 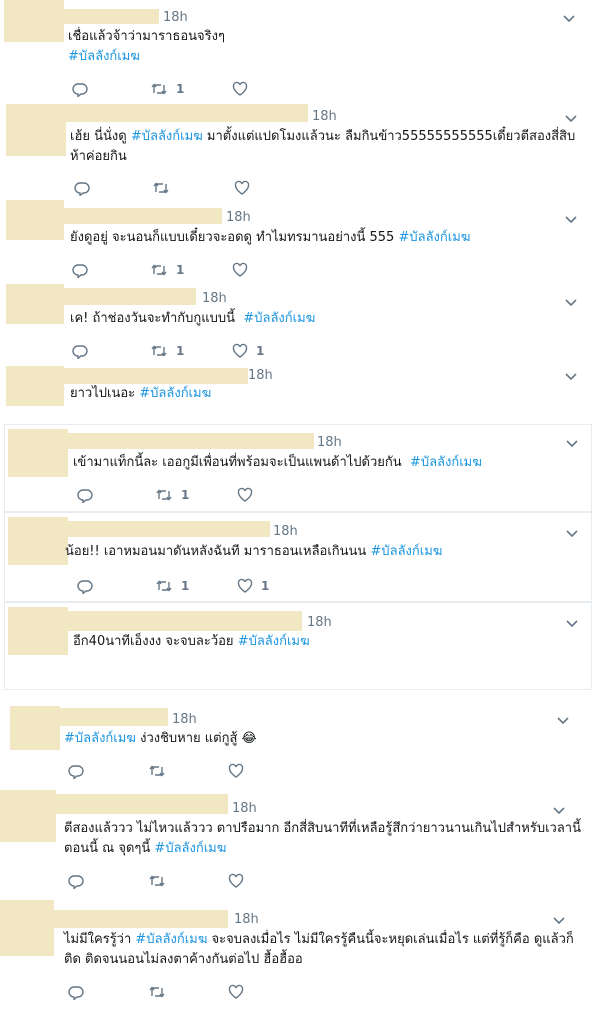 I want to click on tweet-text-part: เฮ้ย นี่นั่งดู, so click(x=100, y=136).